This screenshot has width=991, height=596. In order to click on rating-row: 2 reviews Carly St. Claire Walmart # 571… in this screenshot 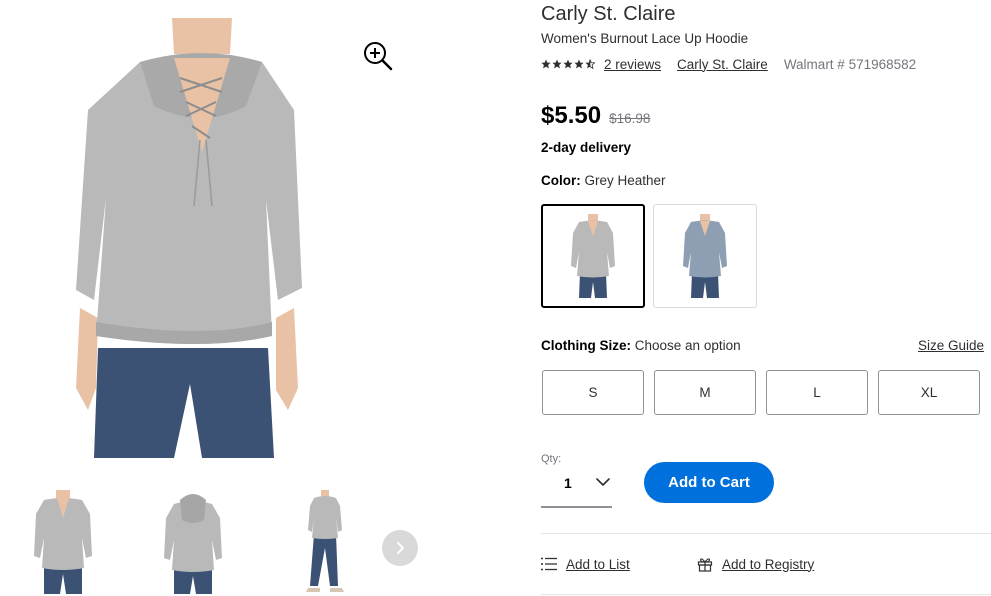, I will do `click(728, 64)`.